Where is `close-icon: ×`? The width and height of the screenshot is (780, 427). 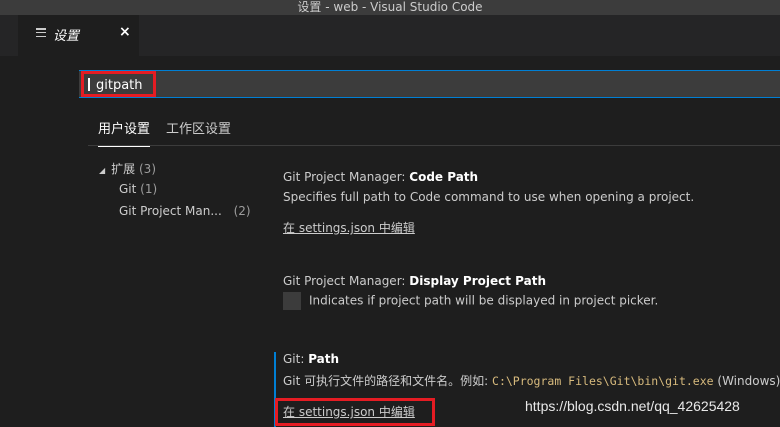 close-icon: × is located at coordinates (125, 32).